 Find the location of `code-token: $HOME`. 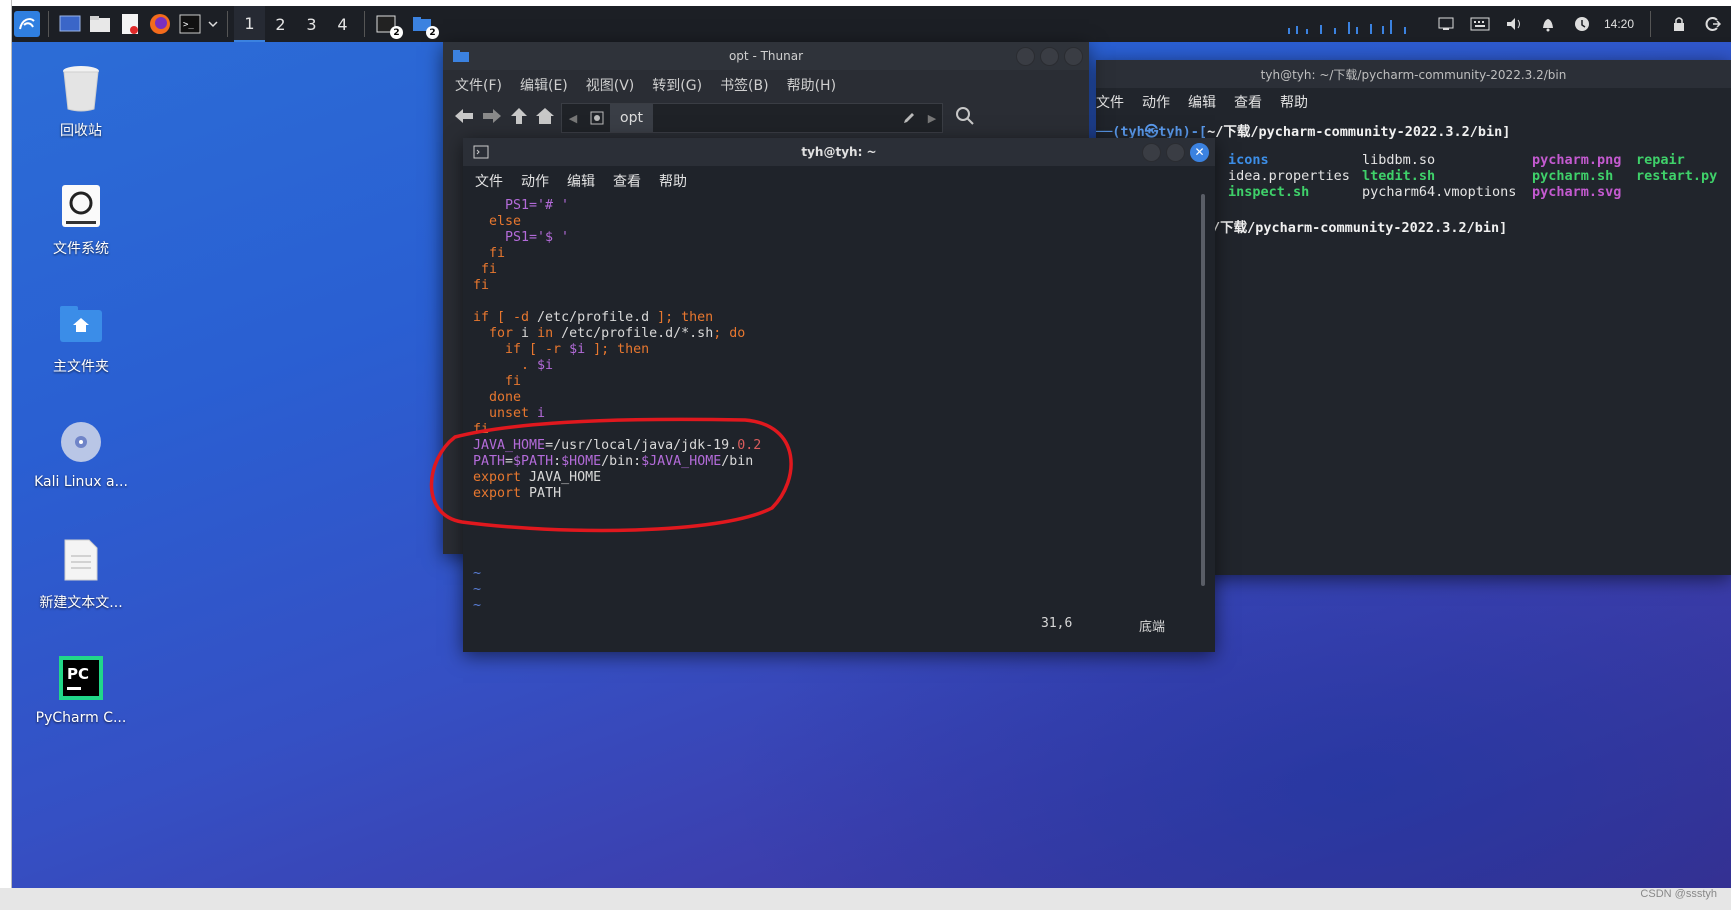

code-token: $HOME is located at coordinates (581, 461).